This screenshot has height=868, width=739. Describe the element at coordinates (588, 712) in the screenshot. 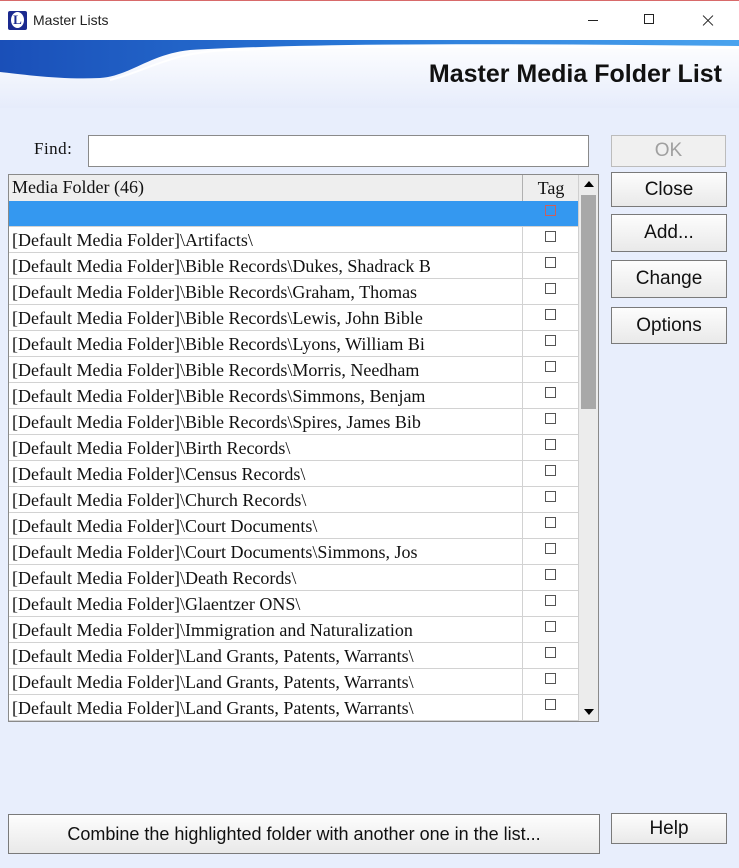

I see `scroll-down-arrow-icon` at that location.